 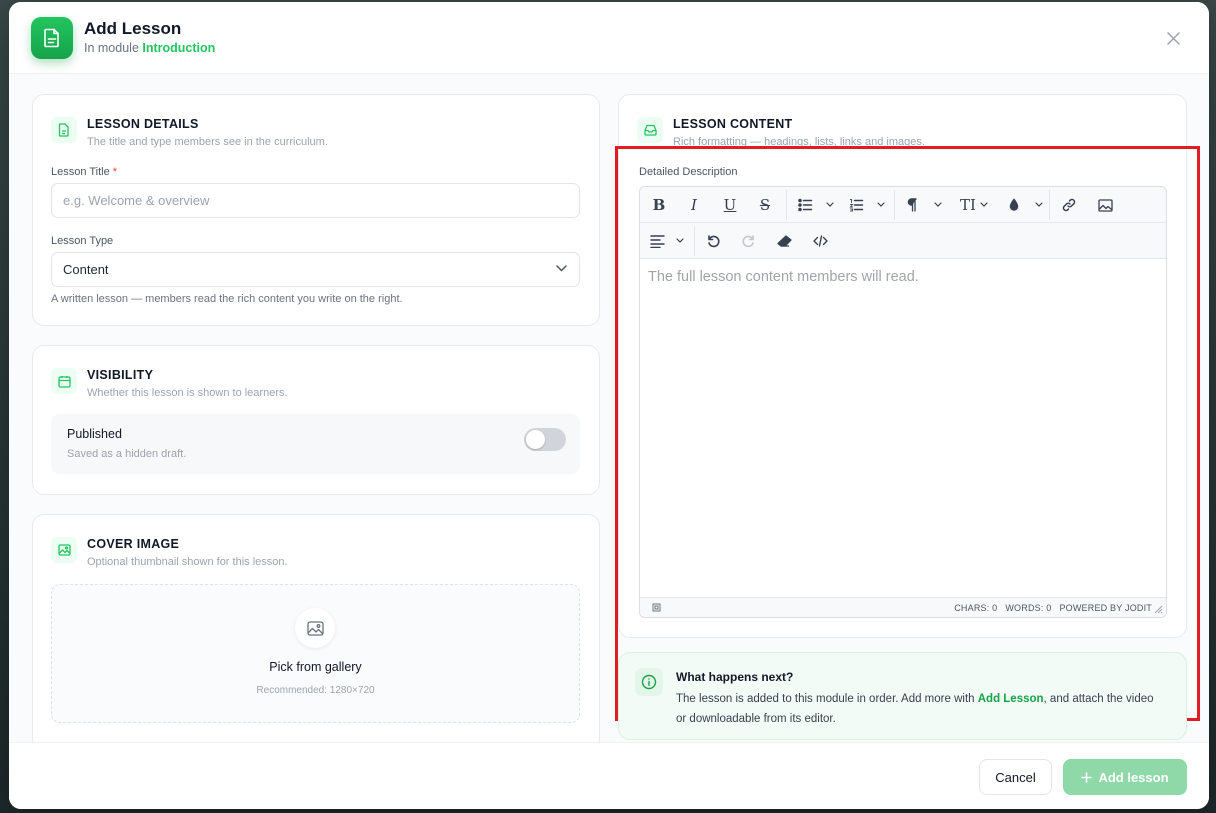 What do you see at coordinates (688, 172) in the screenshot?
I see `detailed-description-label: Detailed Description` at bounding box center [688, 172].